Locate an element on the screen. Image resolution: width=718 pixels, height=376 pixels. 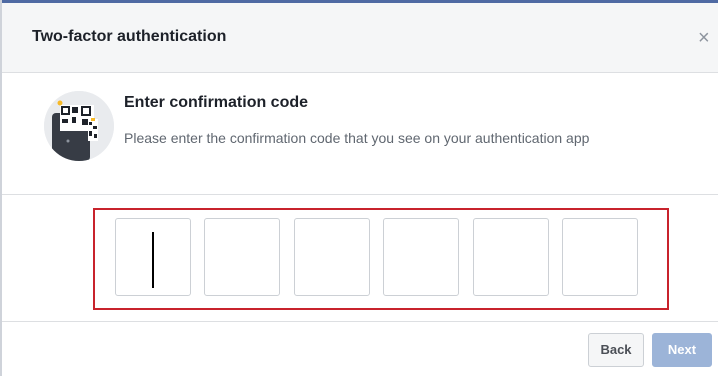
qr-code-phone-icon is located at coordinates (79, 126).